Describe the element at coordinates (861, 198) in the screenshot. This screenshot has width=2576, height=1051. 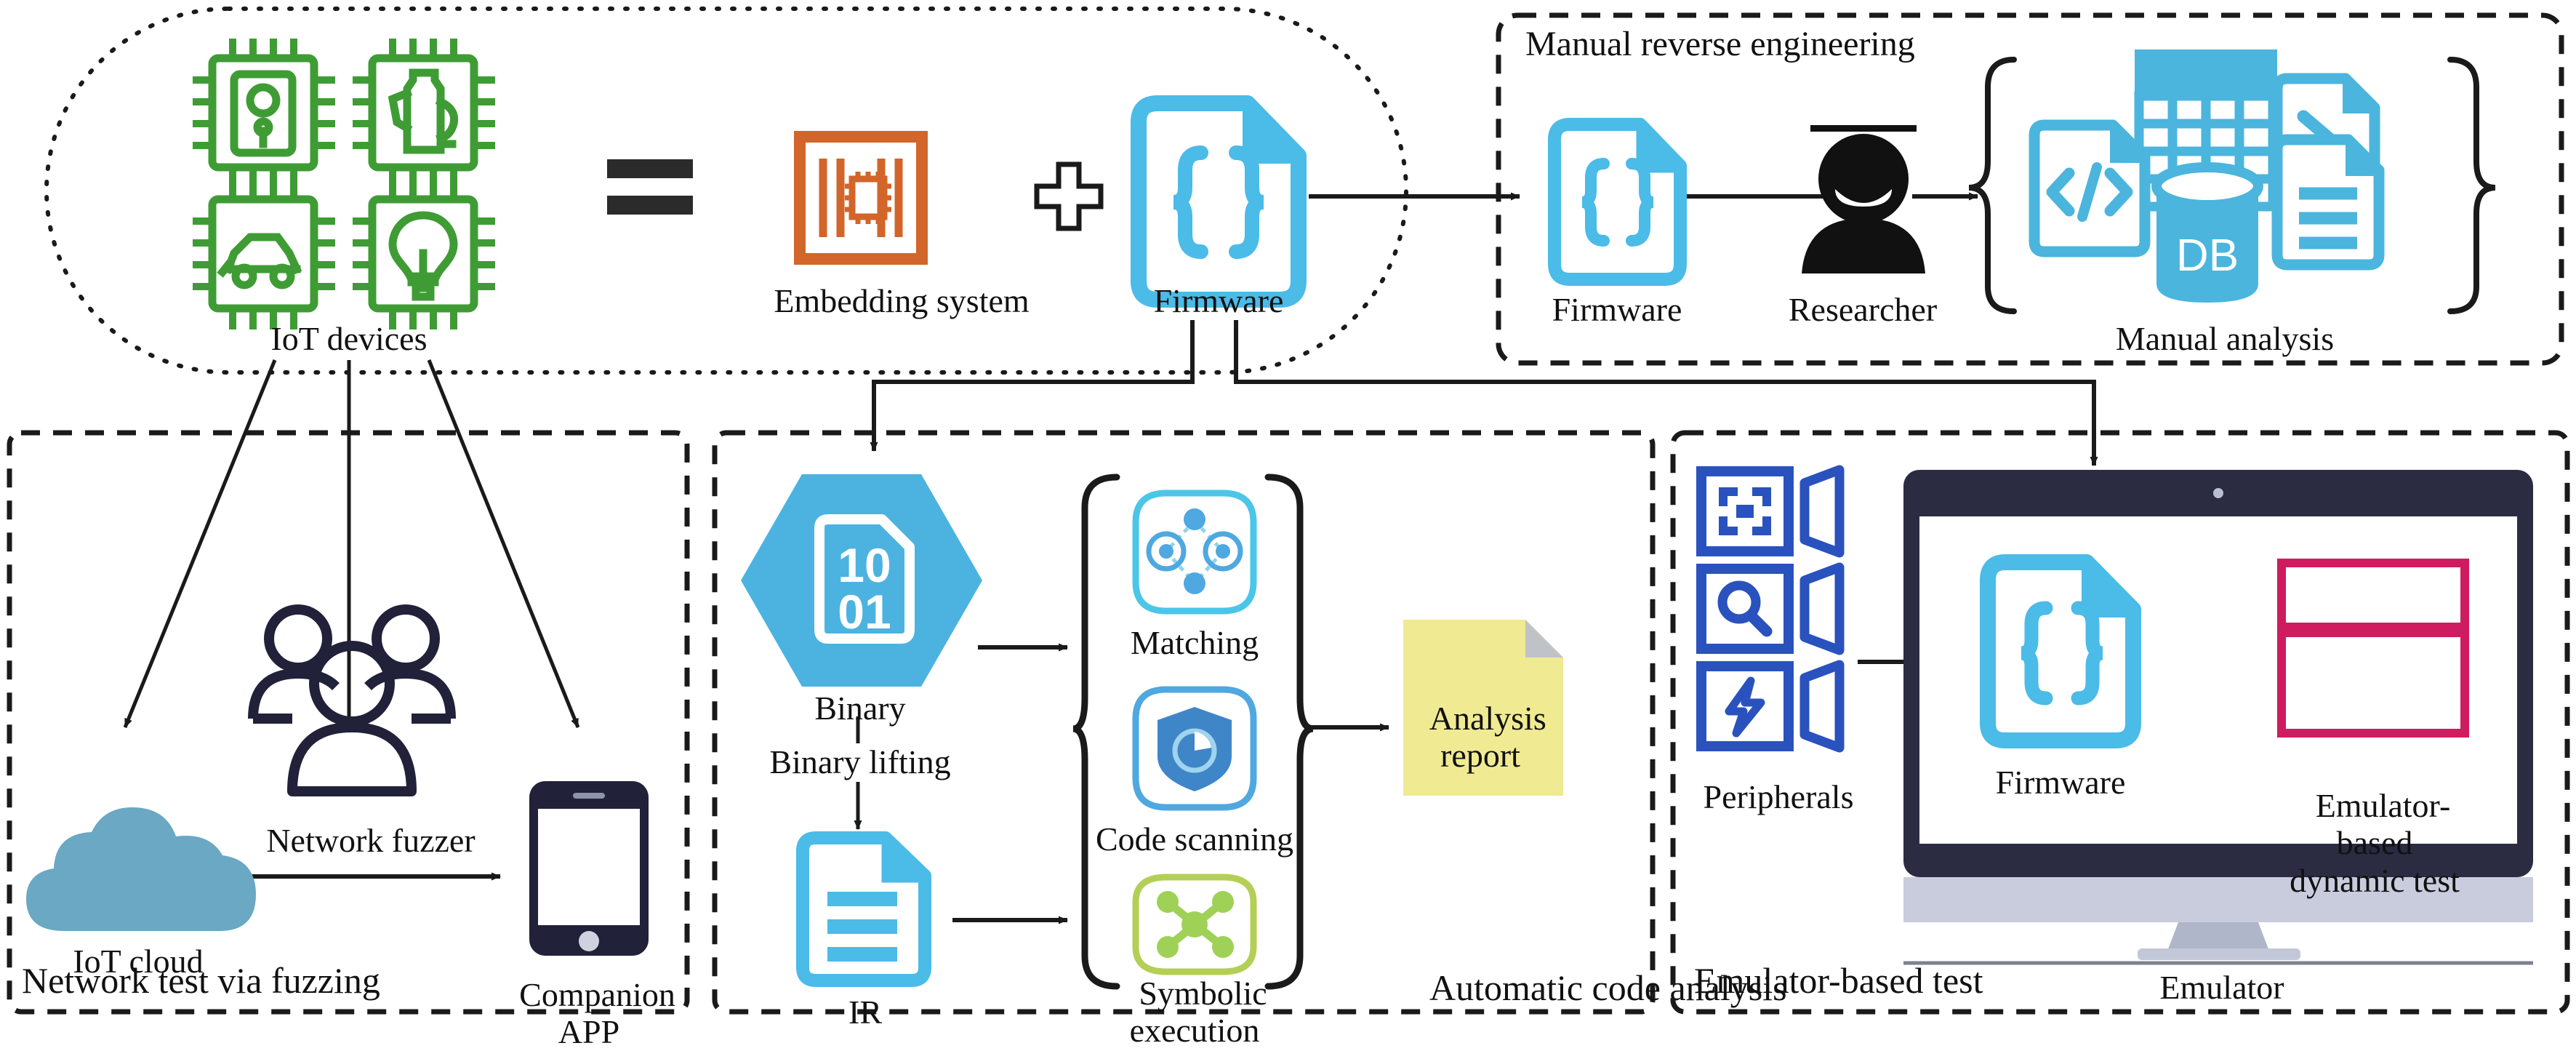
I see `embedded-board-icon` at that location.